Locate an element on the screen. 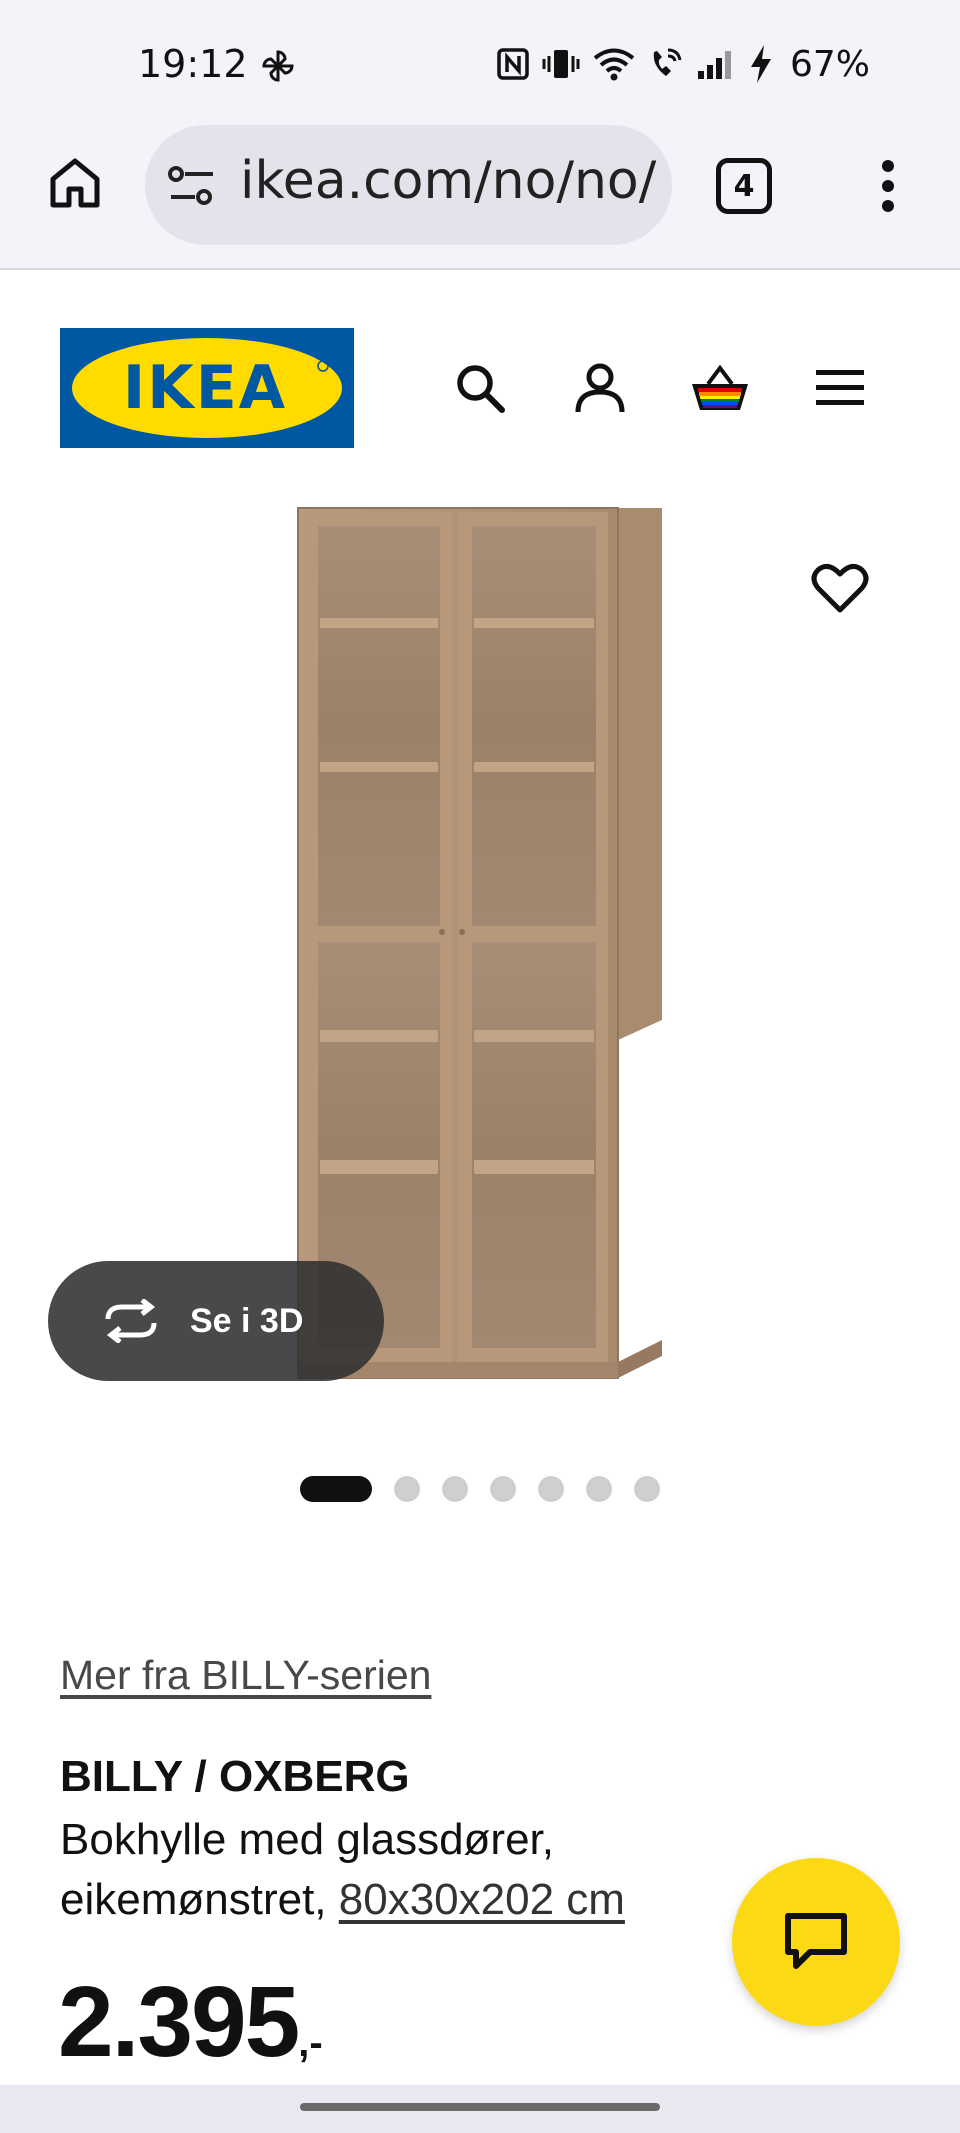  pinwheel-icon is located at coordinates (278, 66).